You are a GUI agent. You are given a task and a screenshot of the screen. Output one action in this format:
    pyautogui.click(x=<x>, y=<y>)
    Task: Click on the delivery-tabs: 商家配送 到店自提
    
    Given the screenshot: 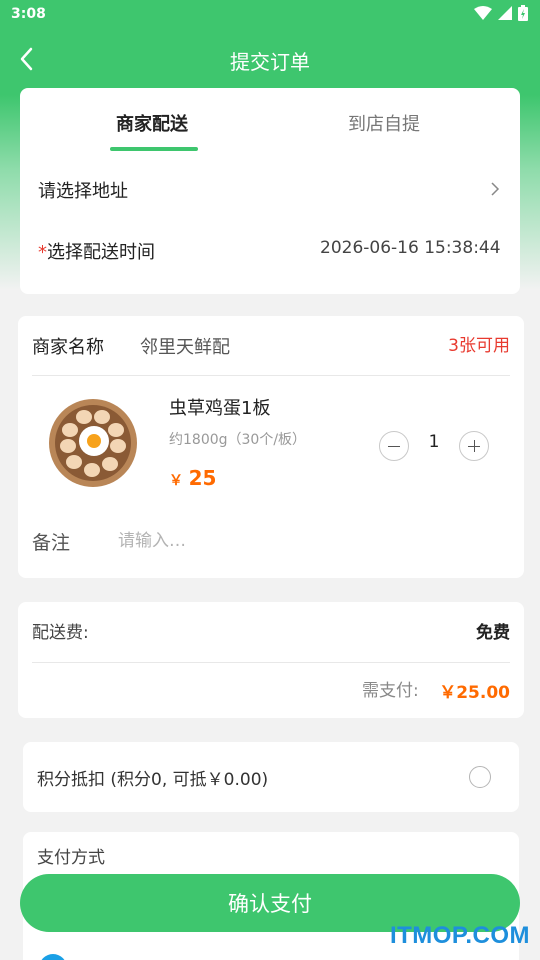 What is the action you would take?
    pyautogui.click(x=270, y=123)
    